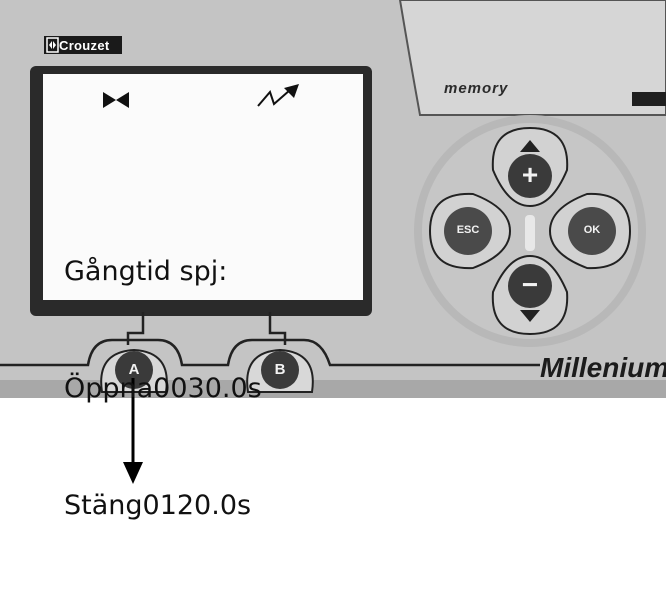  I want to click on function-key-b-label: B, so click(280, 369).